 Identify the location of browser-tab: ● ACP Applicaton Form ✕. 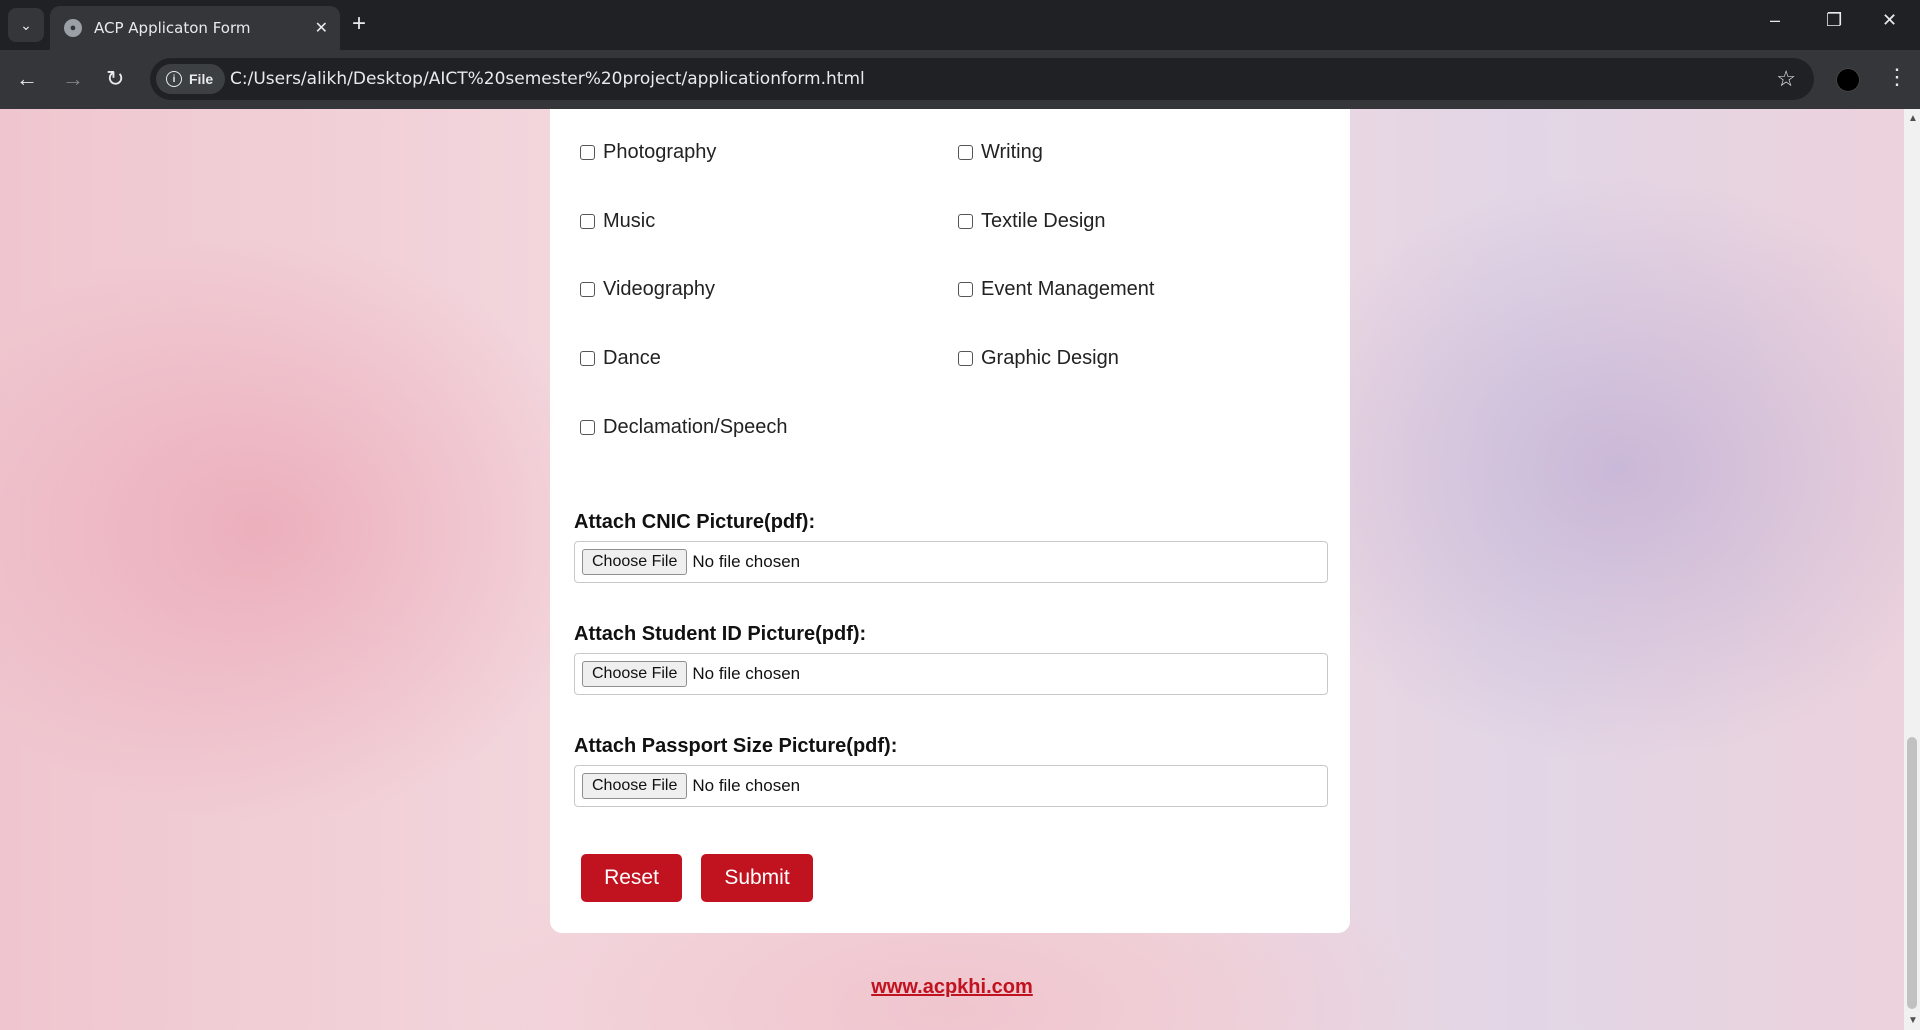
(195, 28).